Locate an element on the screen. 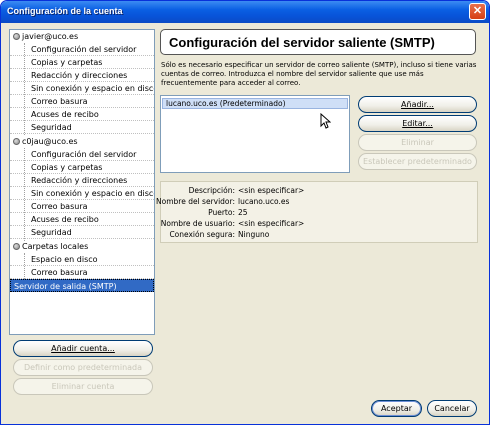 Image resolution: width=490 pixels, height=425 pixels. detail-label: Nombre de usuario: is located at coordinates (197, 223).